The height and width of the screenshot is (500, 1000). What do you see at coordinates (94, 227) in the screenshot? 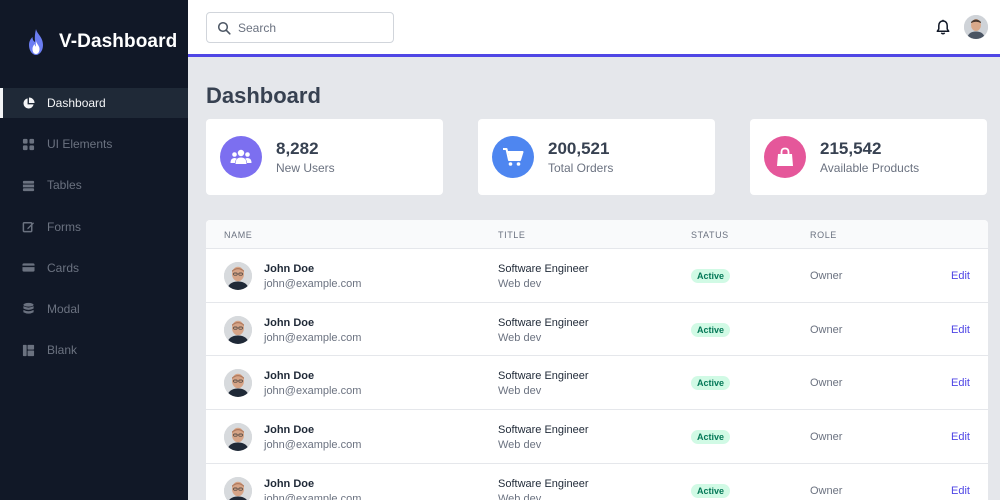
I see `sidebar-item-forms: Forms` at bounding box center [94, 227].